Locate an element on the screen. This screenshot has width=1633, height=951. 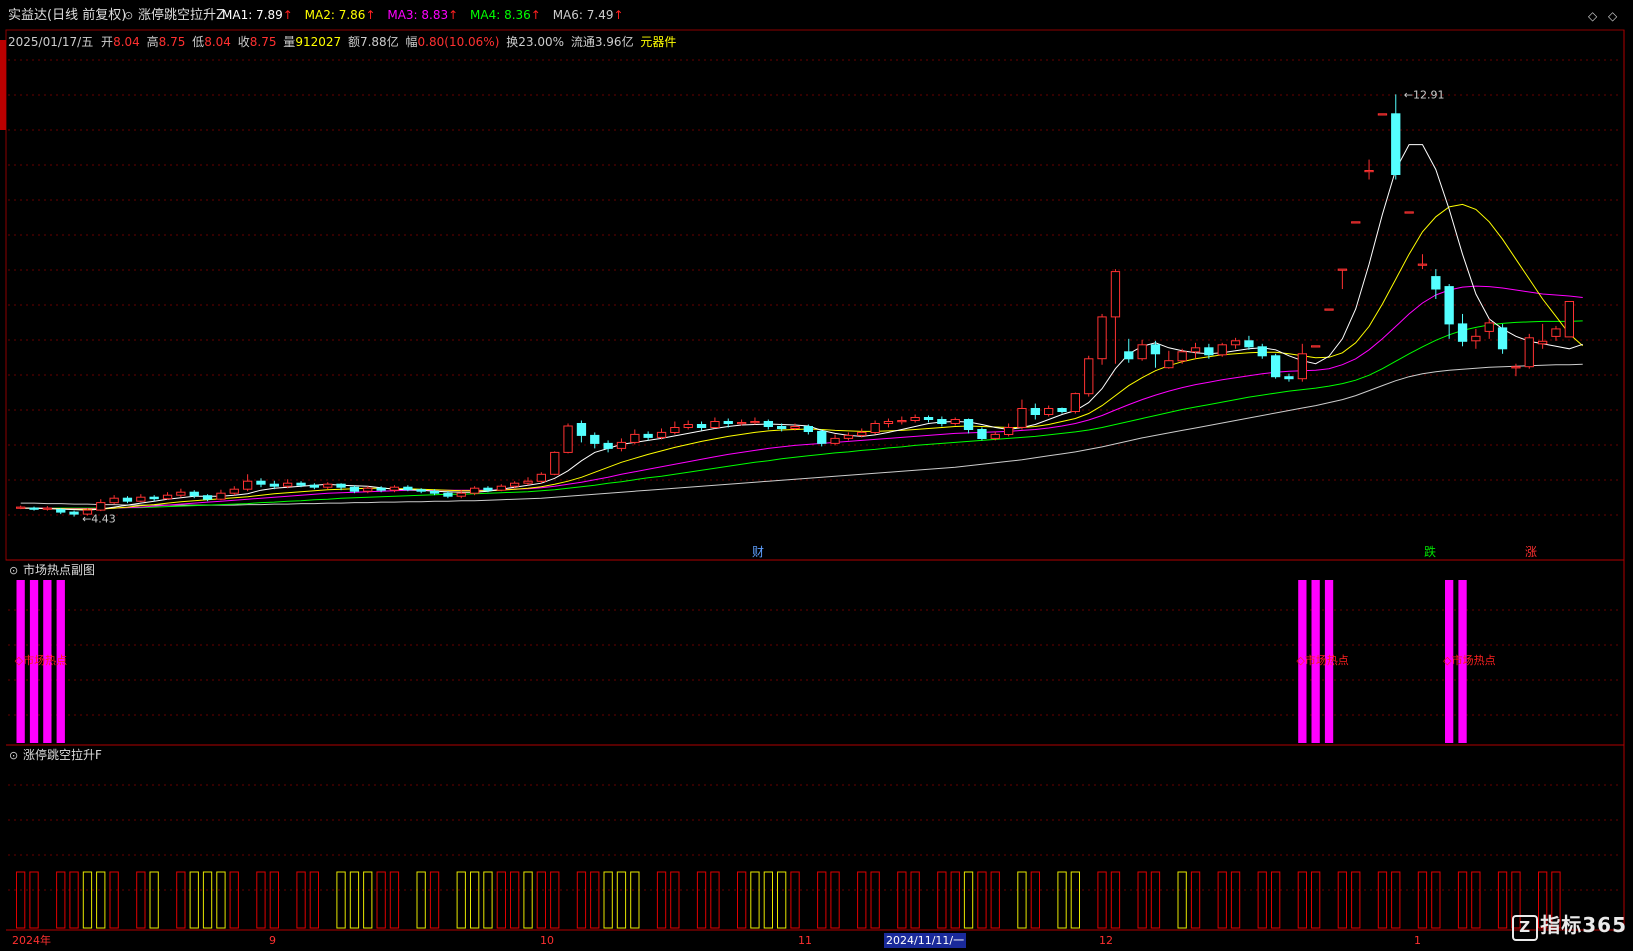
change-value: 0.80(10.06%) is located at coordinates (459, 42).